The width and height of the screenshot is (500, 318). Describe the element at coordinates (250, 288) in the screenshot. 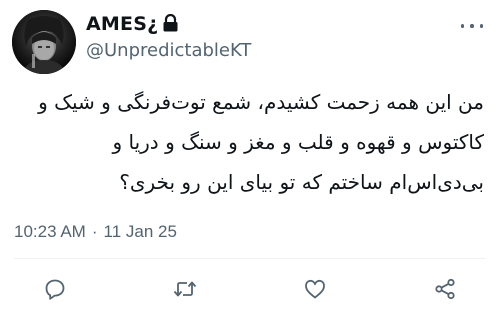

I see `action-bar` at that location.